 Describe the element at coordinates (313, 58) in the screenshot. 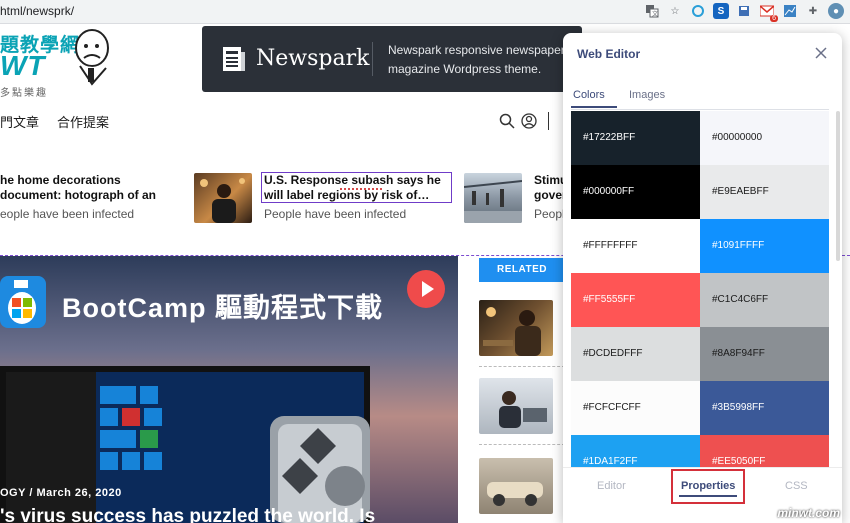

I see `banner-brand: Newspark` at that location.